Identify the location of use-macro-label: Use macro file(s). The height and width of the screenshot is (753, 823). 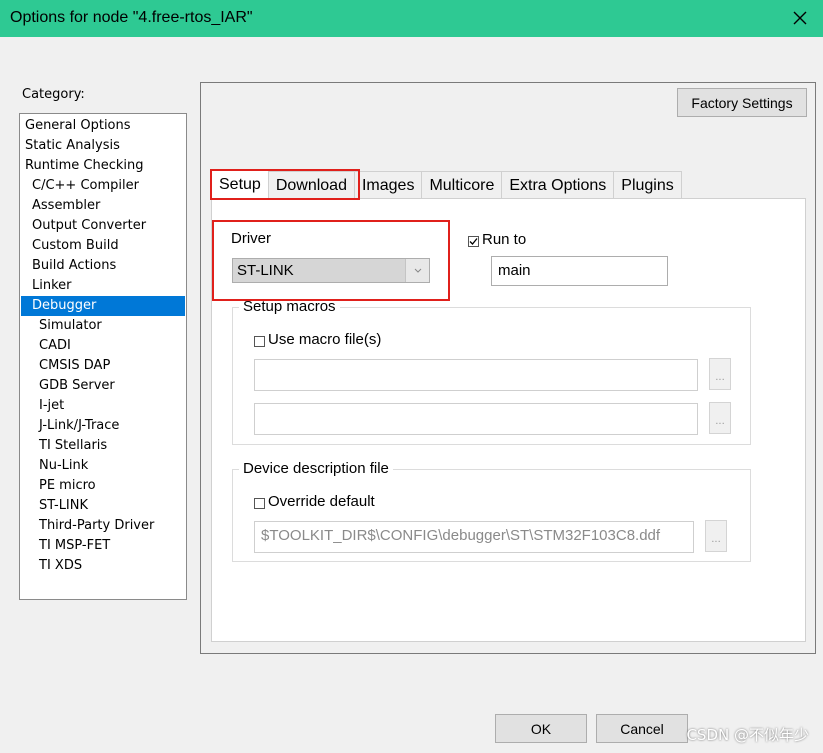
(325, 339).